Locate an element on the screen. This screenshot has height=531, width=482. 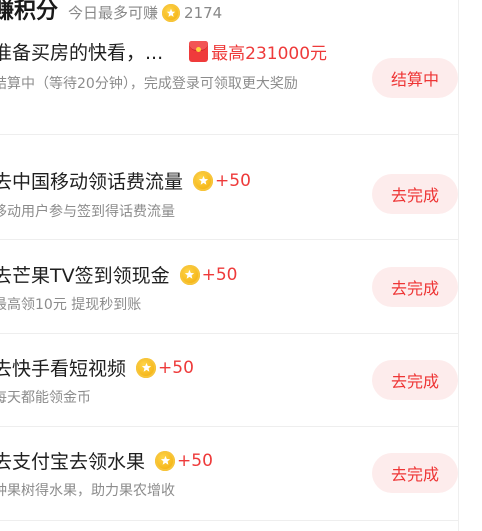
task-row-3: 去芒果TV签到领现金 +50 is located at coordinates (119, 274).